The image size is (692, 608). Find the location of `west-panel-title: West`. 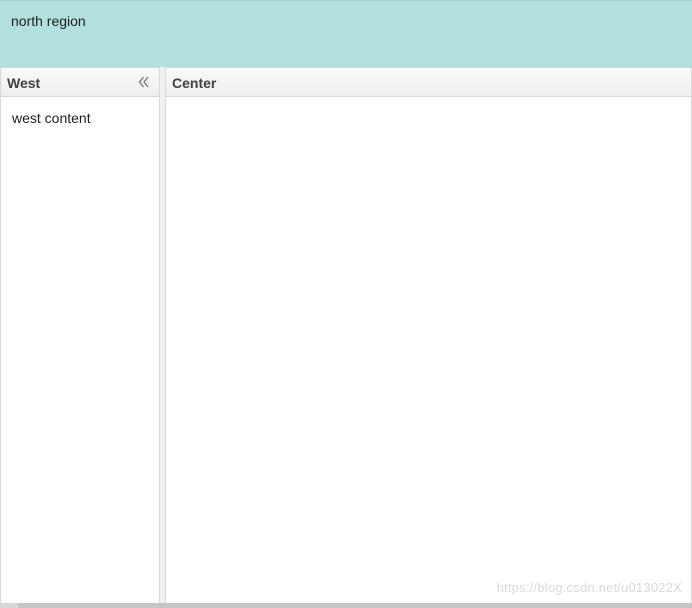

west-panel-title: West is located at coordinates (24, 83).